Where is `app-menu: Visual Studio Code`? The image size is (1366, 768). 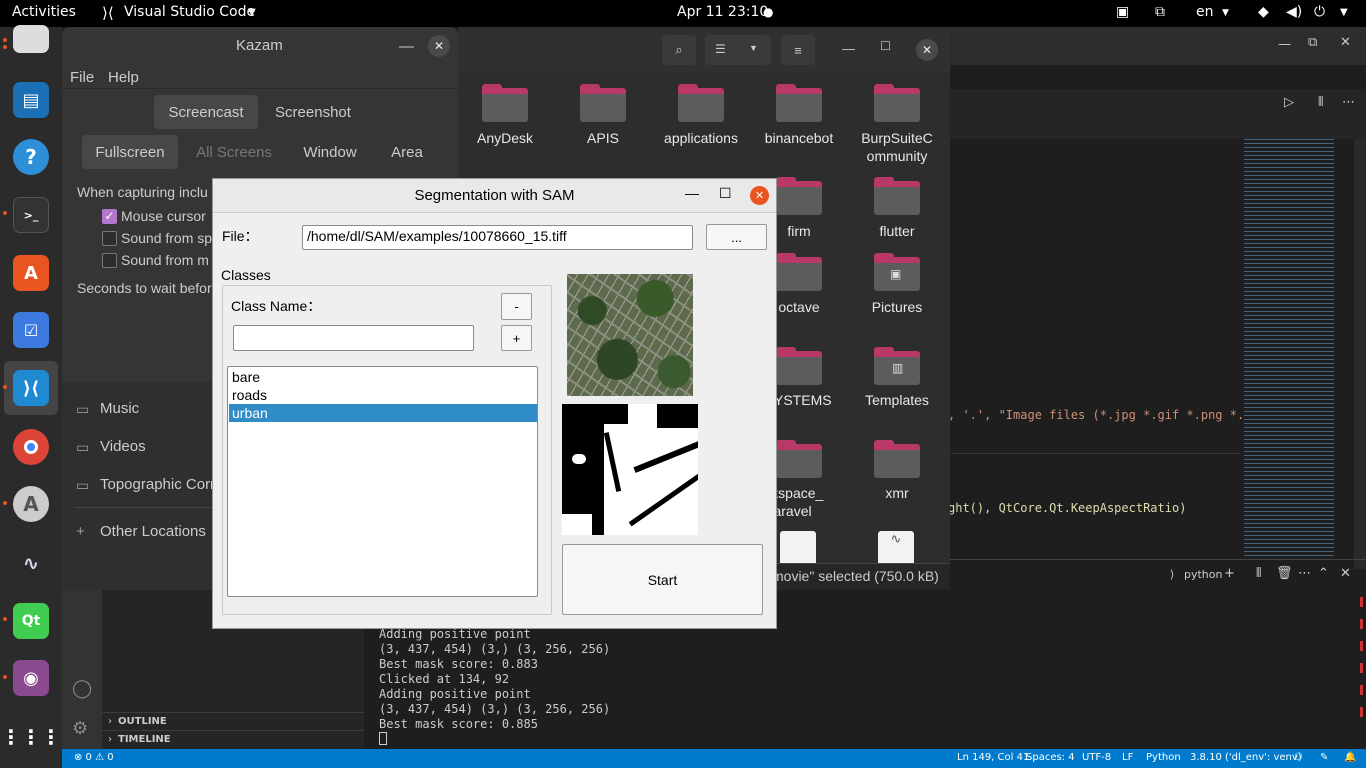
app-menu: Visual Studio Code is located at coordinates (189, 12).